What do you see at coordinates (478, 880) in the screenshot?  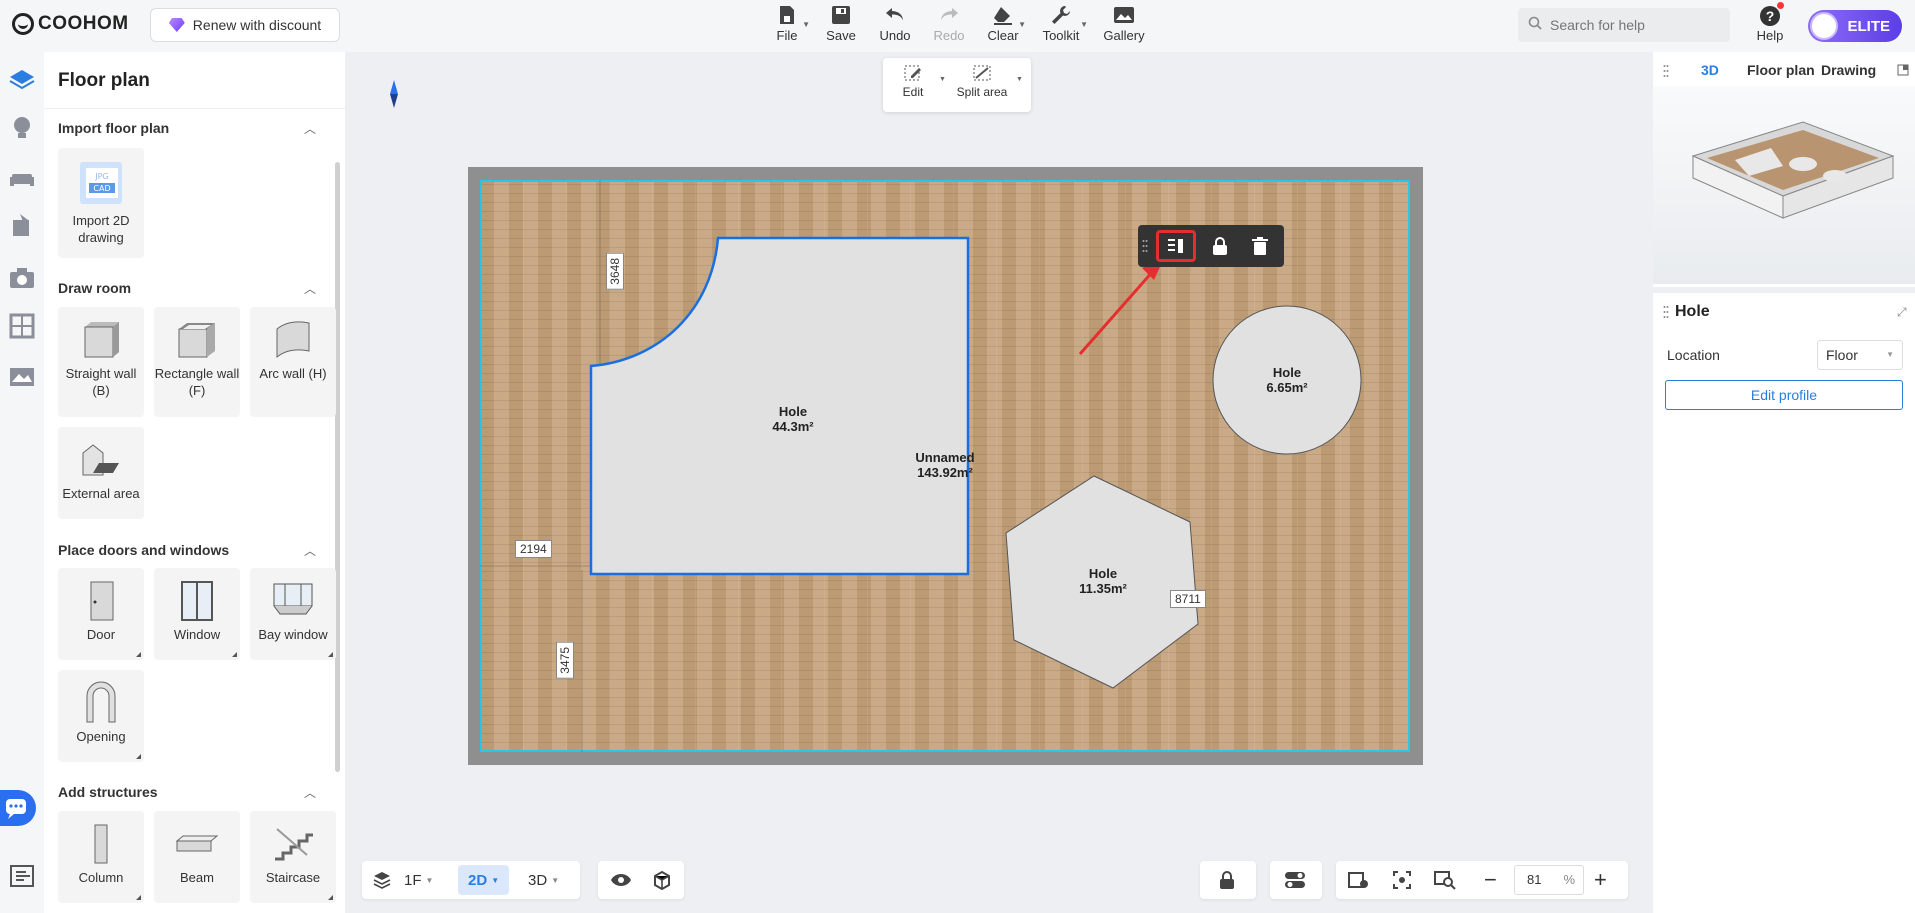 I see `view-2d-label: 2D` at bounding box center [478, 880].